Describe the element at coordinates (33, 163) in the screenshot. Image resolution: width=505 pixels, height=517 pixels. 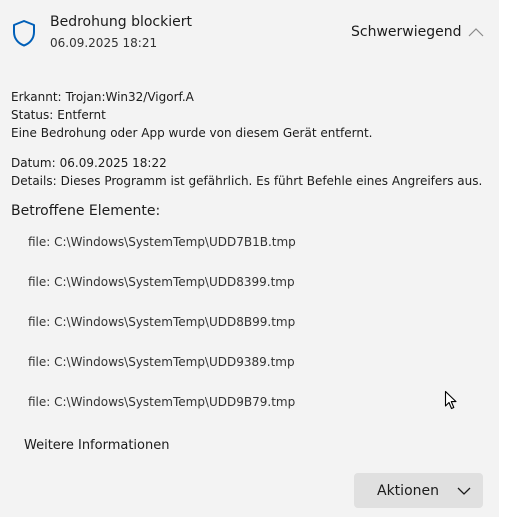
I see `date-label: Datum:` at that location.